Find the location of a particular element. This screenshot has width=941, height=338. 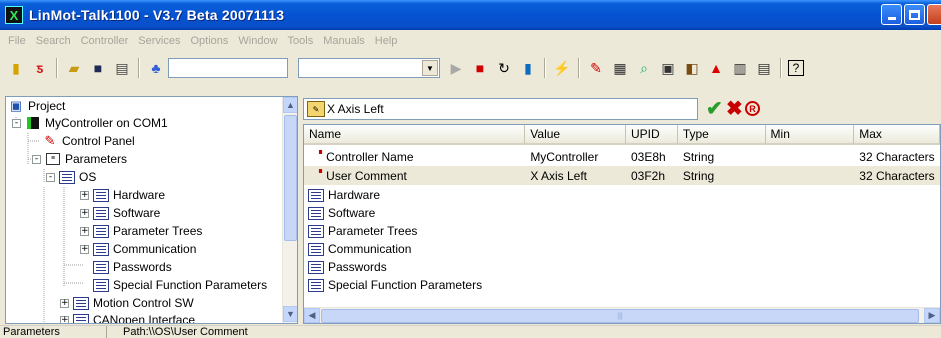

list-item: Software is located at coordinates (341, 213).